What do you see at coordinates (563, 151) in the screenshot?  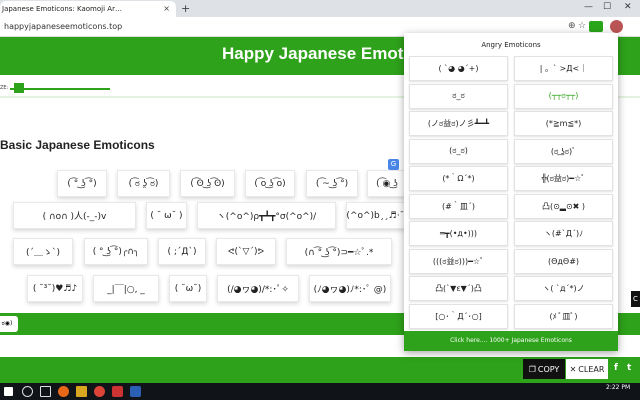 I see `popup-emoticon-button: (ಠ ͟ʖಠ)ﾞ` at bounding box center [563, 151].